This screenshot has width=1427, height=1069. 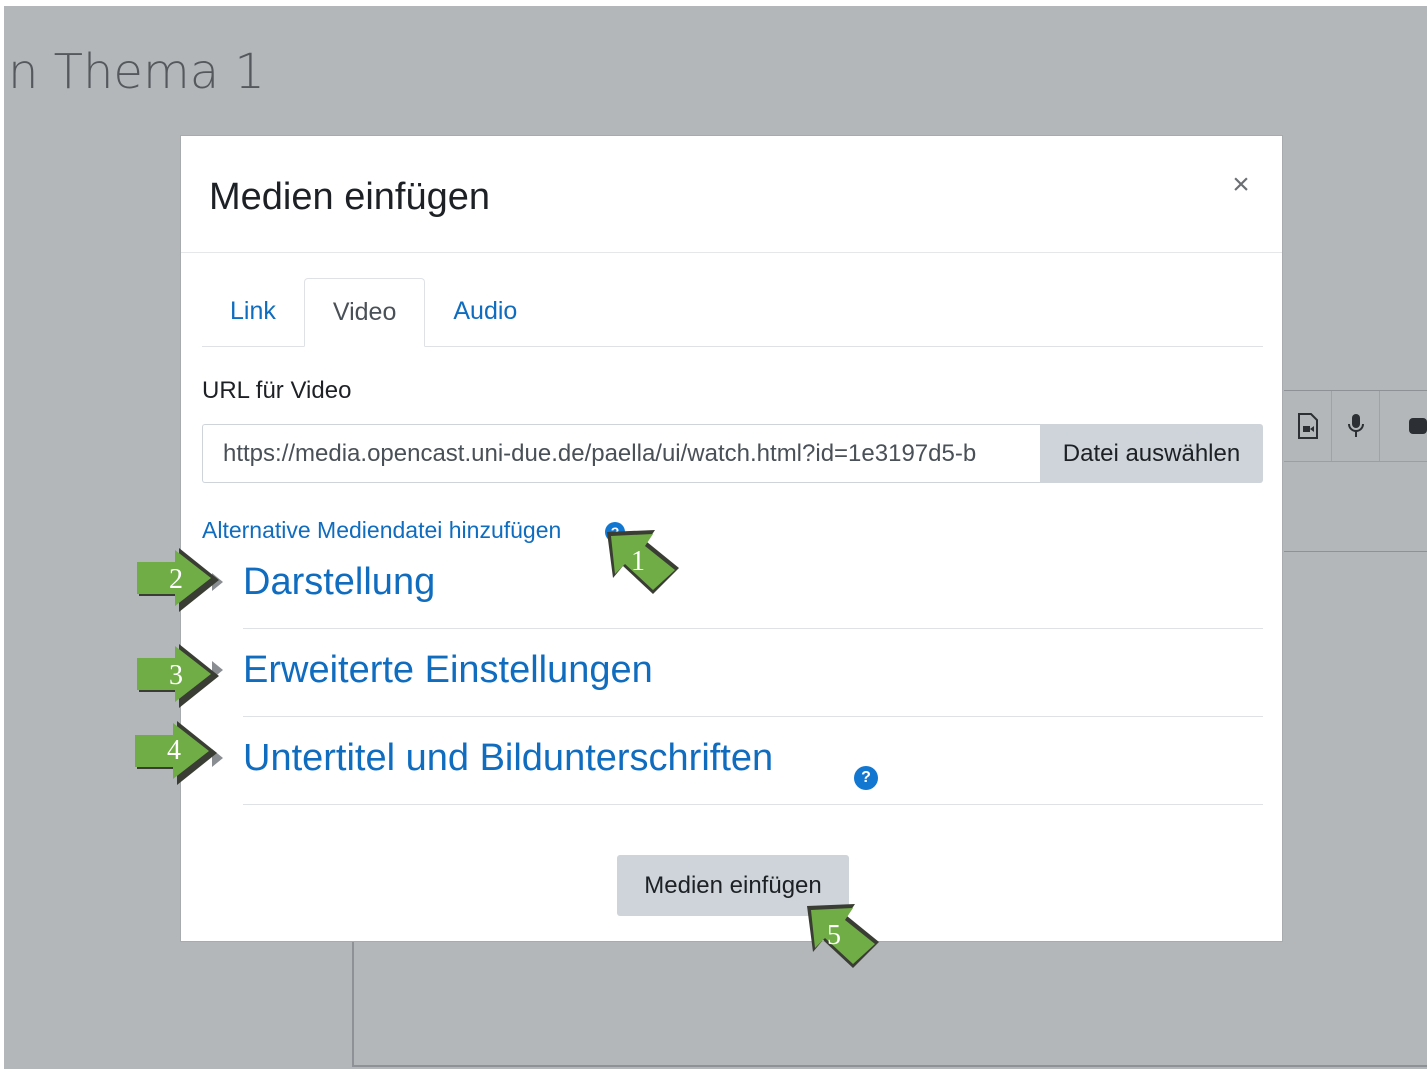 I want to click on callout-arrow-2: 2, so click(x=179, y=580).